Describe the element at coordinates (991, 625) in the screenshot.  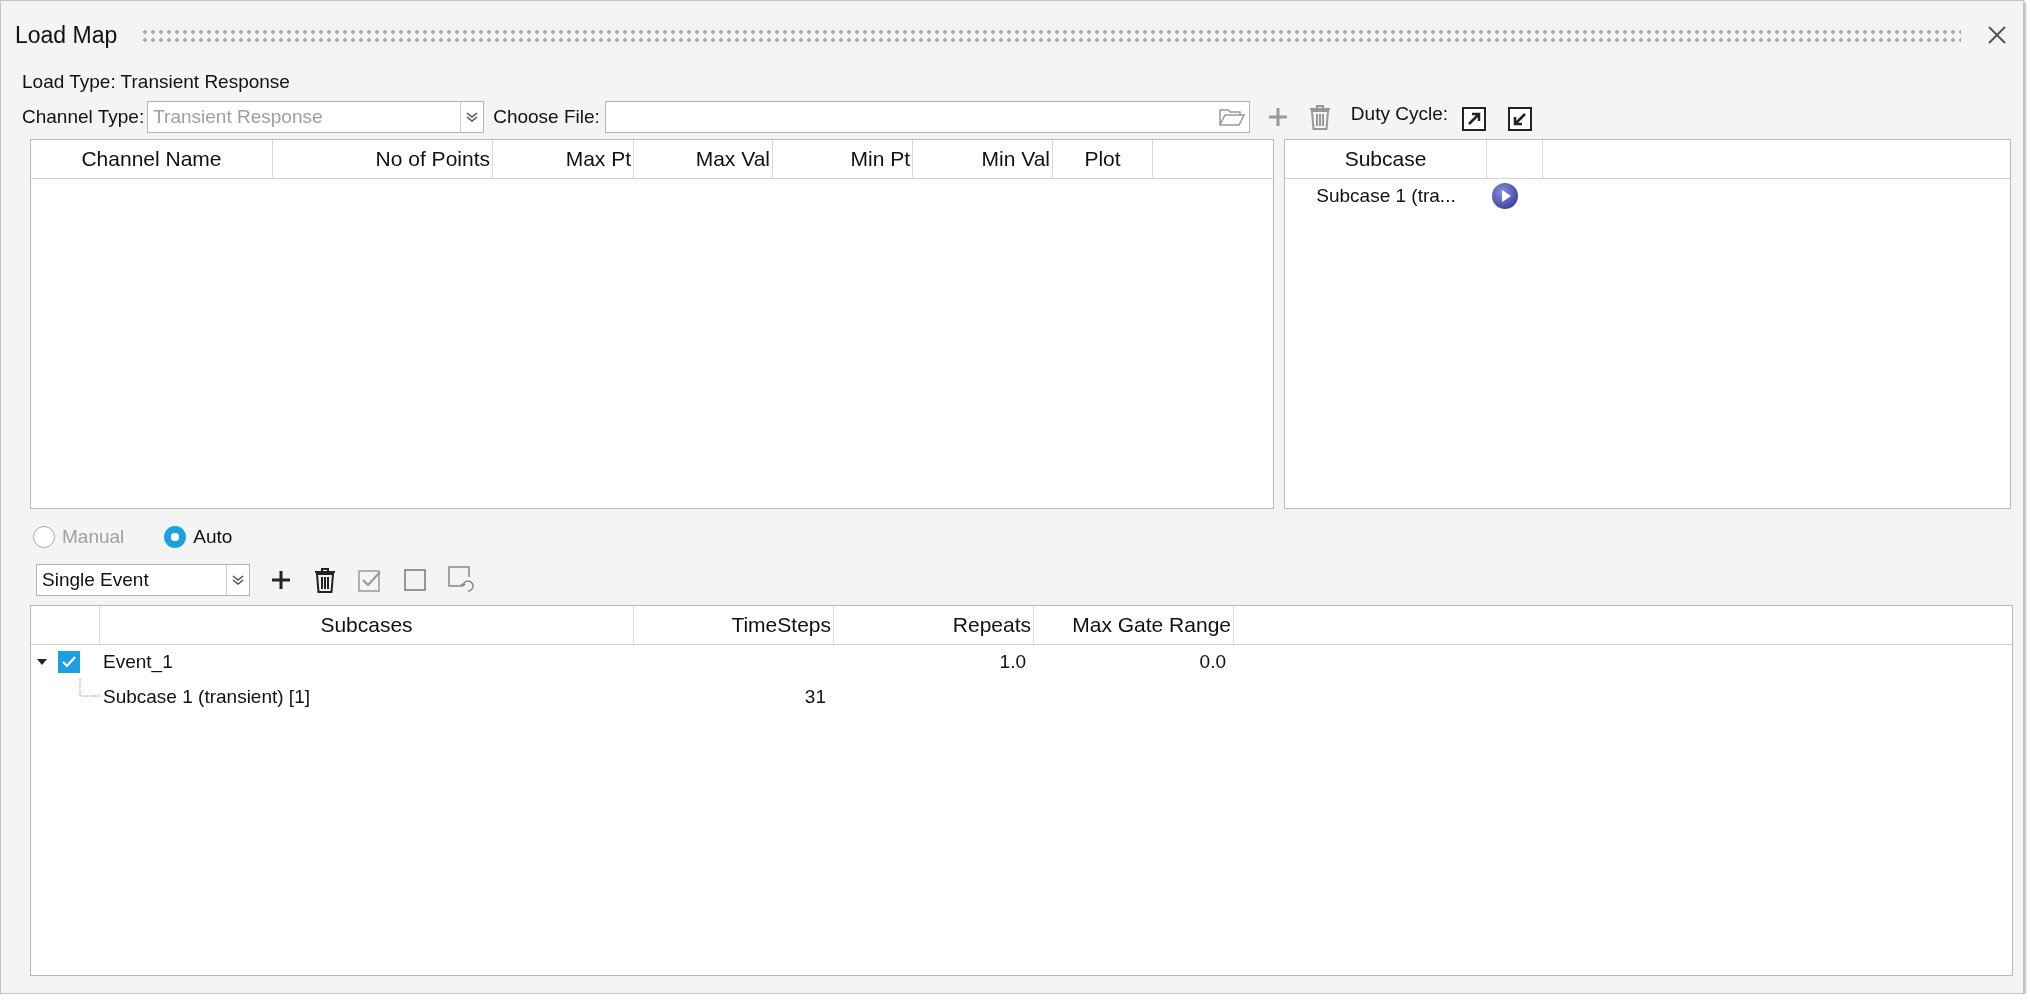
I see `column-header: Repeats` at that location.